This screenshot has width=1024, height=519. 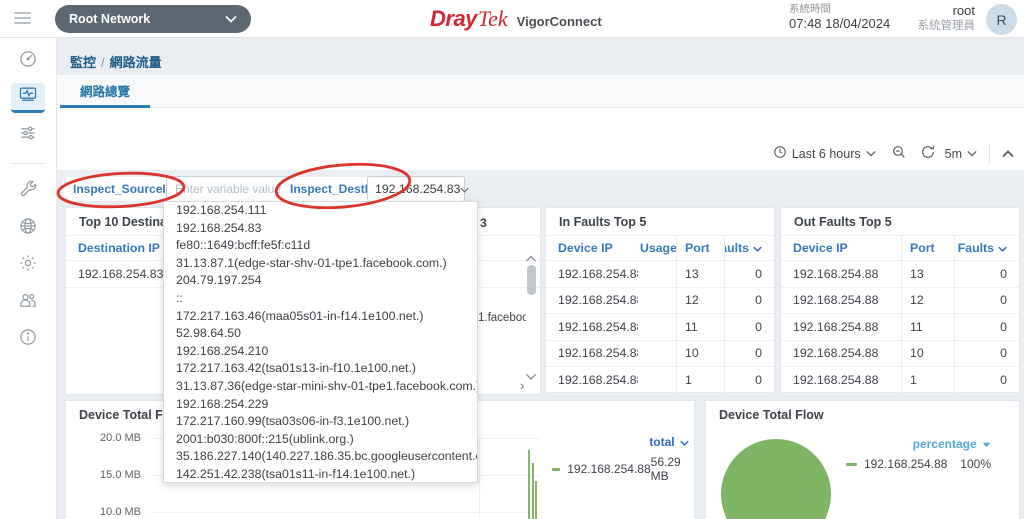 What do you see at coordinates (28, 191) in the screenshot?
I see `sidebar-item-maintenance` at bounding box center [28, 191].